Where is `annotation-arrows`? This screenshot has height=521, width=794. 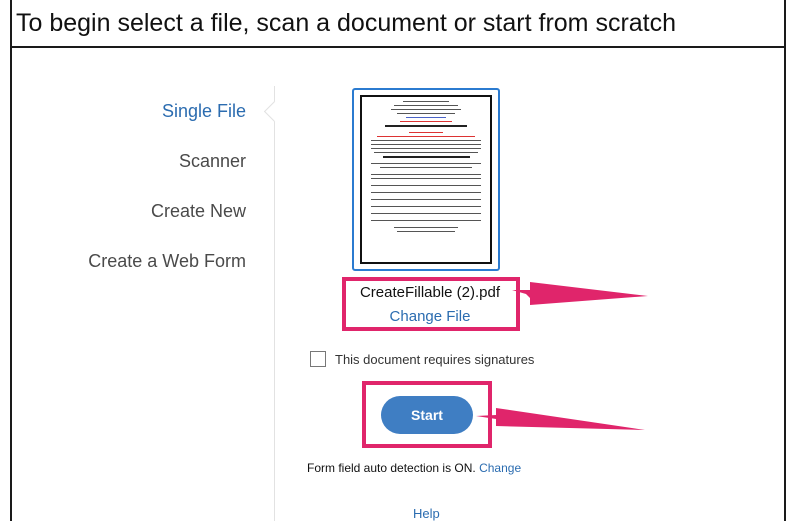 annotation-arrows is located at coordinates (562, 356).